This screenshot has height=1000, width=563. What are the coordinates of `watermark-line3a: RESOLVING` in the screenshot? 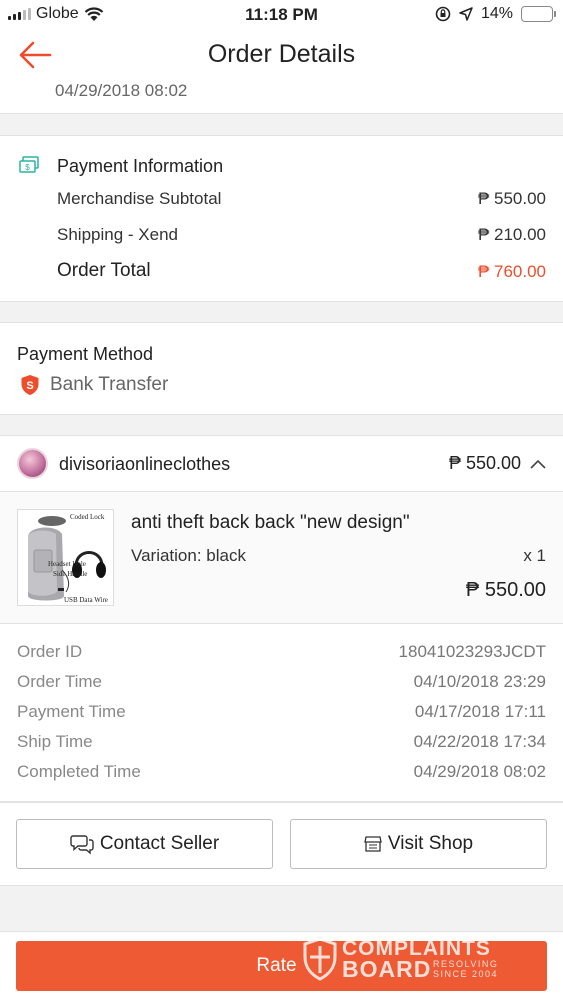 It's located at (466, 964).